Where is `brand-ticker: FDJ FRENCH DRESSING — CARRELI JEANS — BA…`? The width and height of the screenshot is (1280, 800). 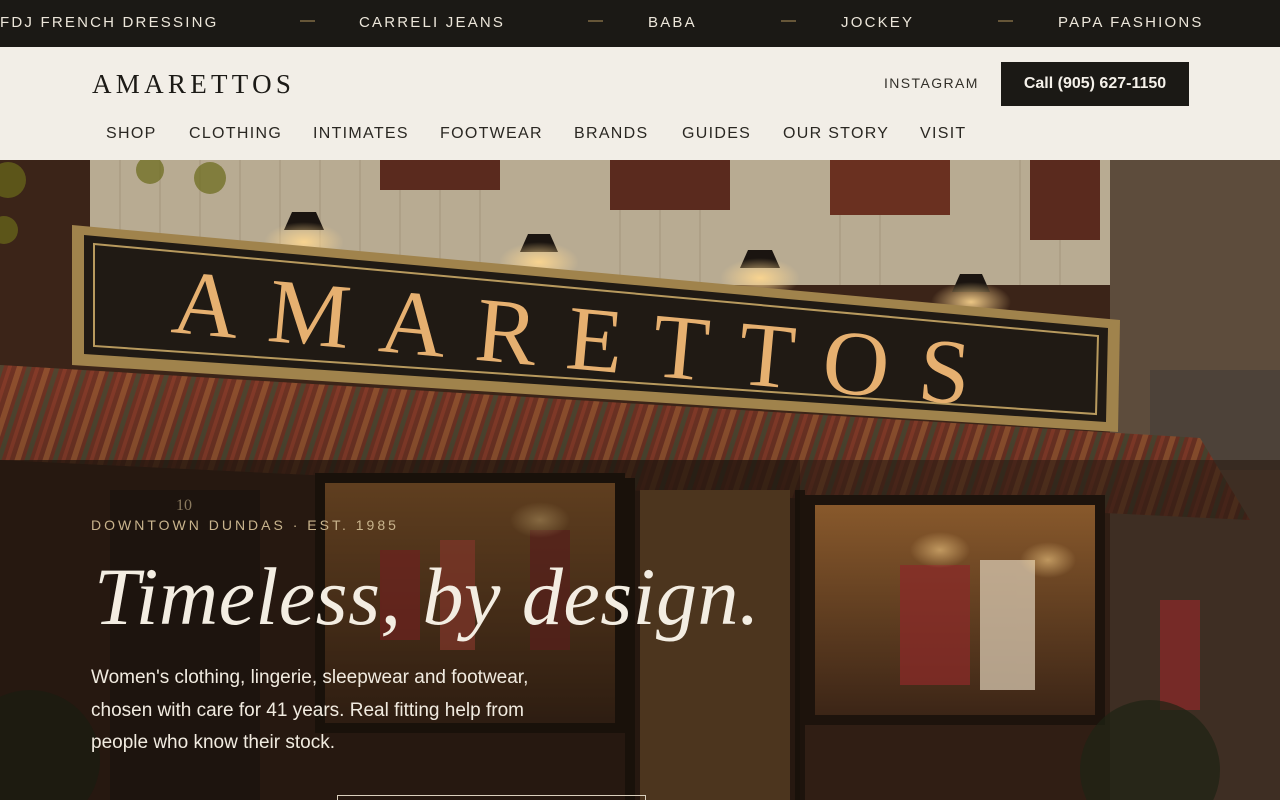 brand-ticker: FDJ FRENCH DRESSING — CARRELI JEANS — BA… is located at coordinates (640, 23).